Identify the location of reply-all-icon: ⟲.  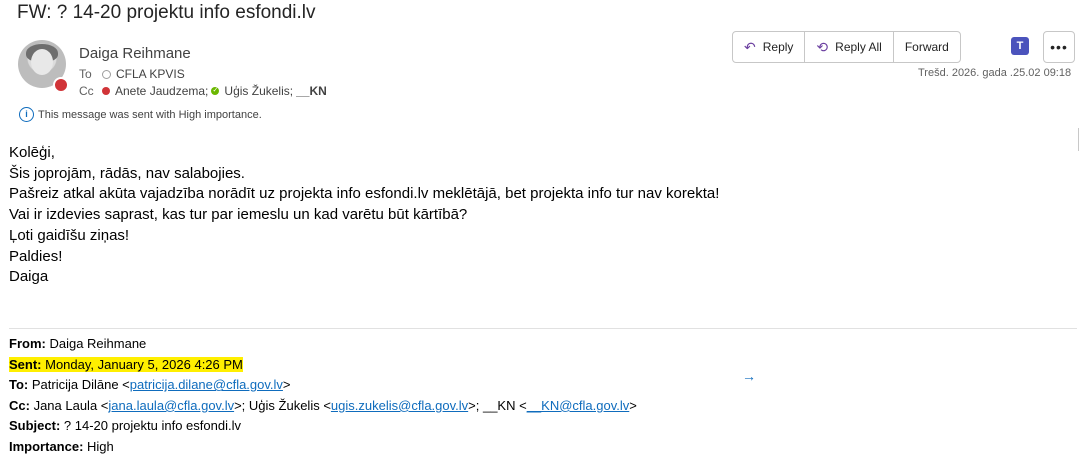
(822, 46).